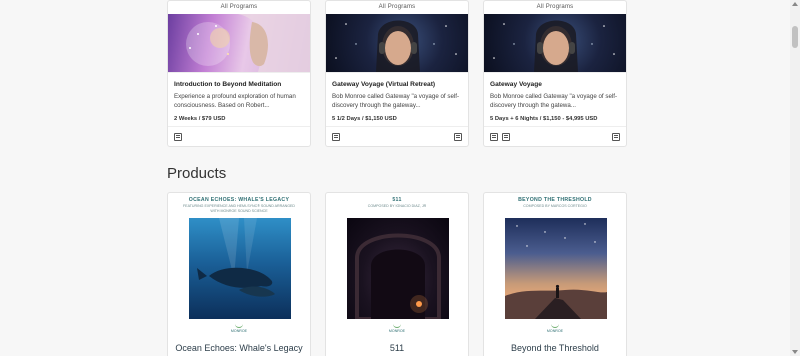 Image resolution: width=800 pixels, height=356 pixels. I want to click on scroll-down-arrow-icon, so click(795, 352).